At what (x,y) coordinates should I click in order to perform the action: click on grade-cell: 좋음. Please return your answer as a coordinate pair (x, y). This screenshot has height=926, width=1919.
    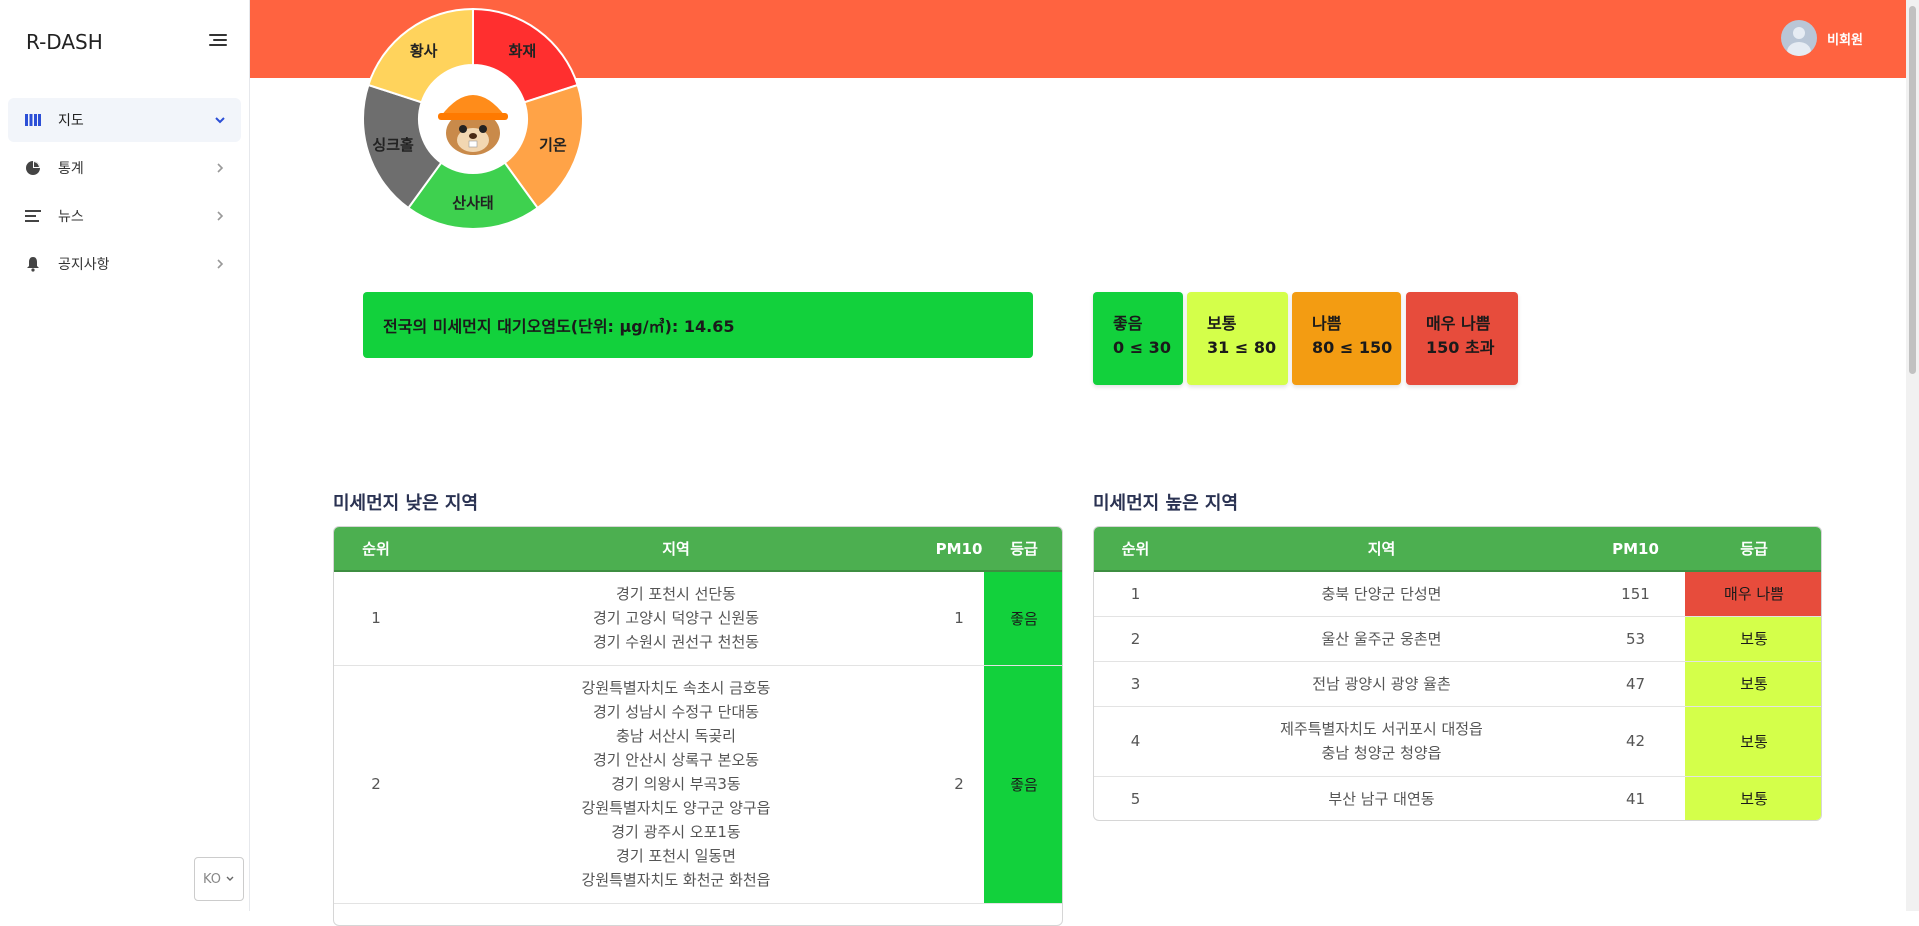
    Looking at the image, I should click on (1023, 618).